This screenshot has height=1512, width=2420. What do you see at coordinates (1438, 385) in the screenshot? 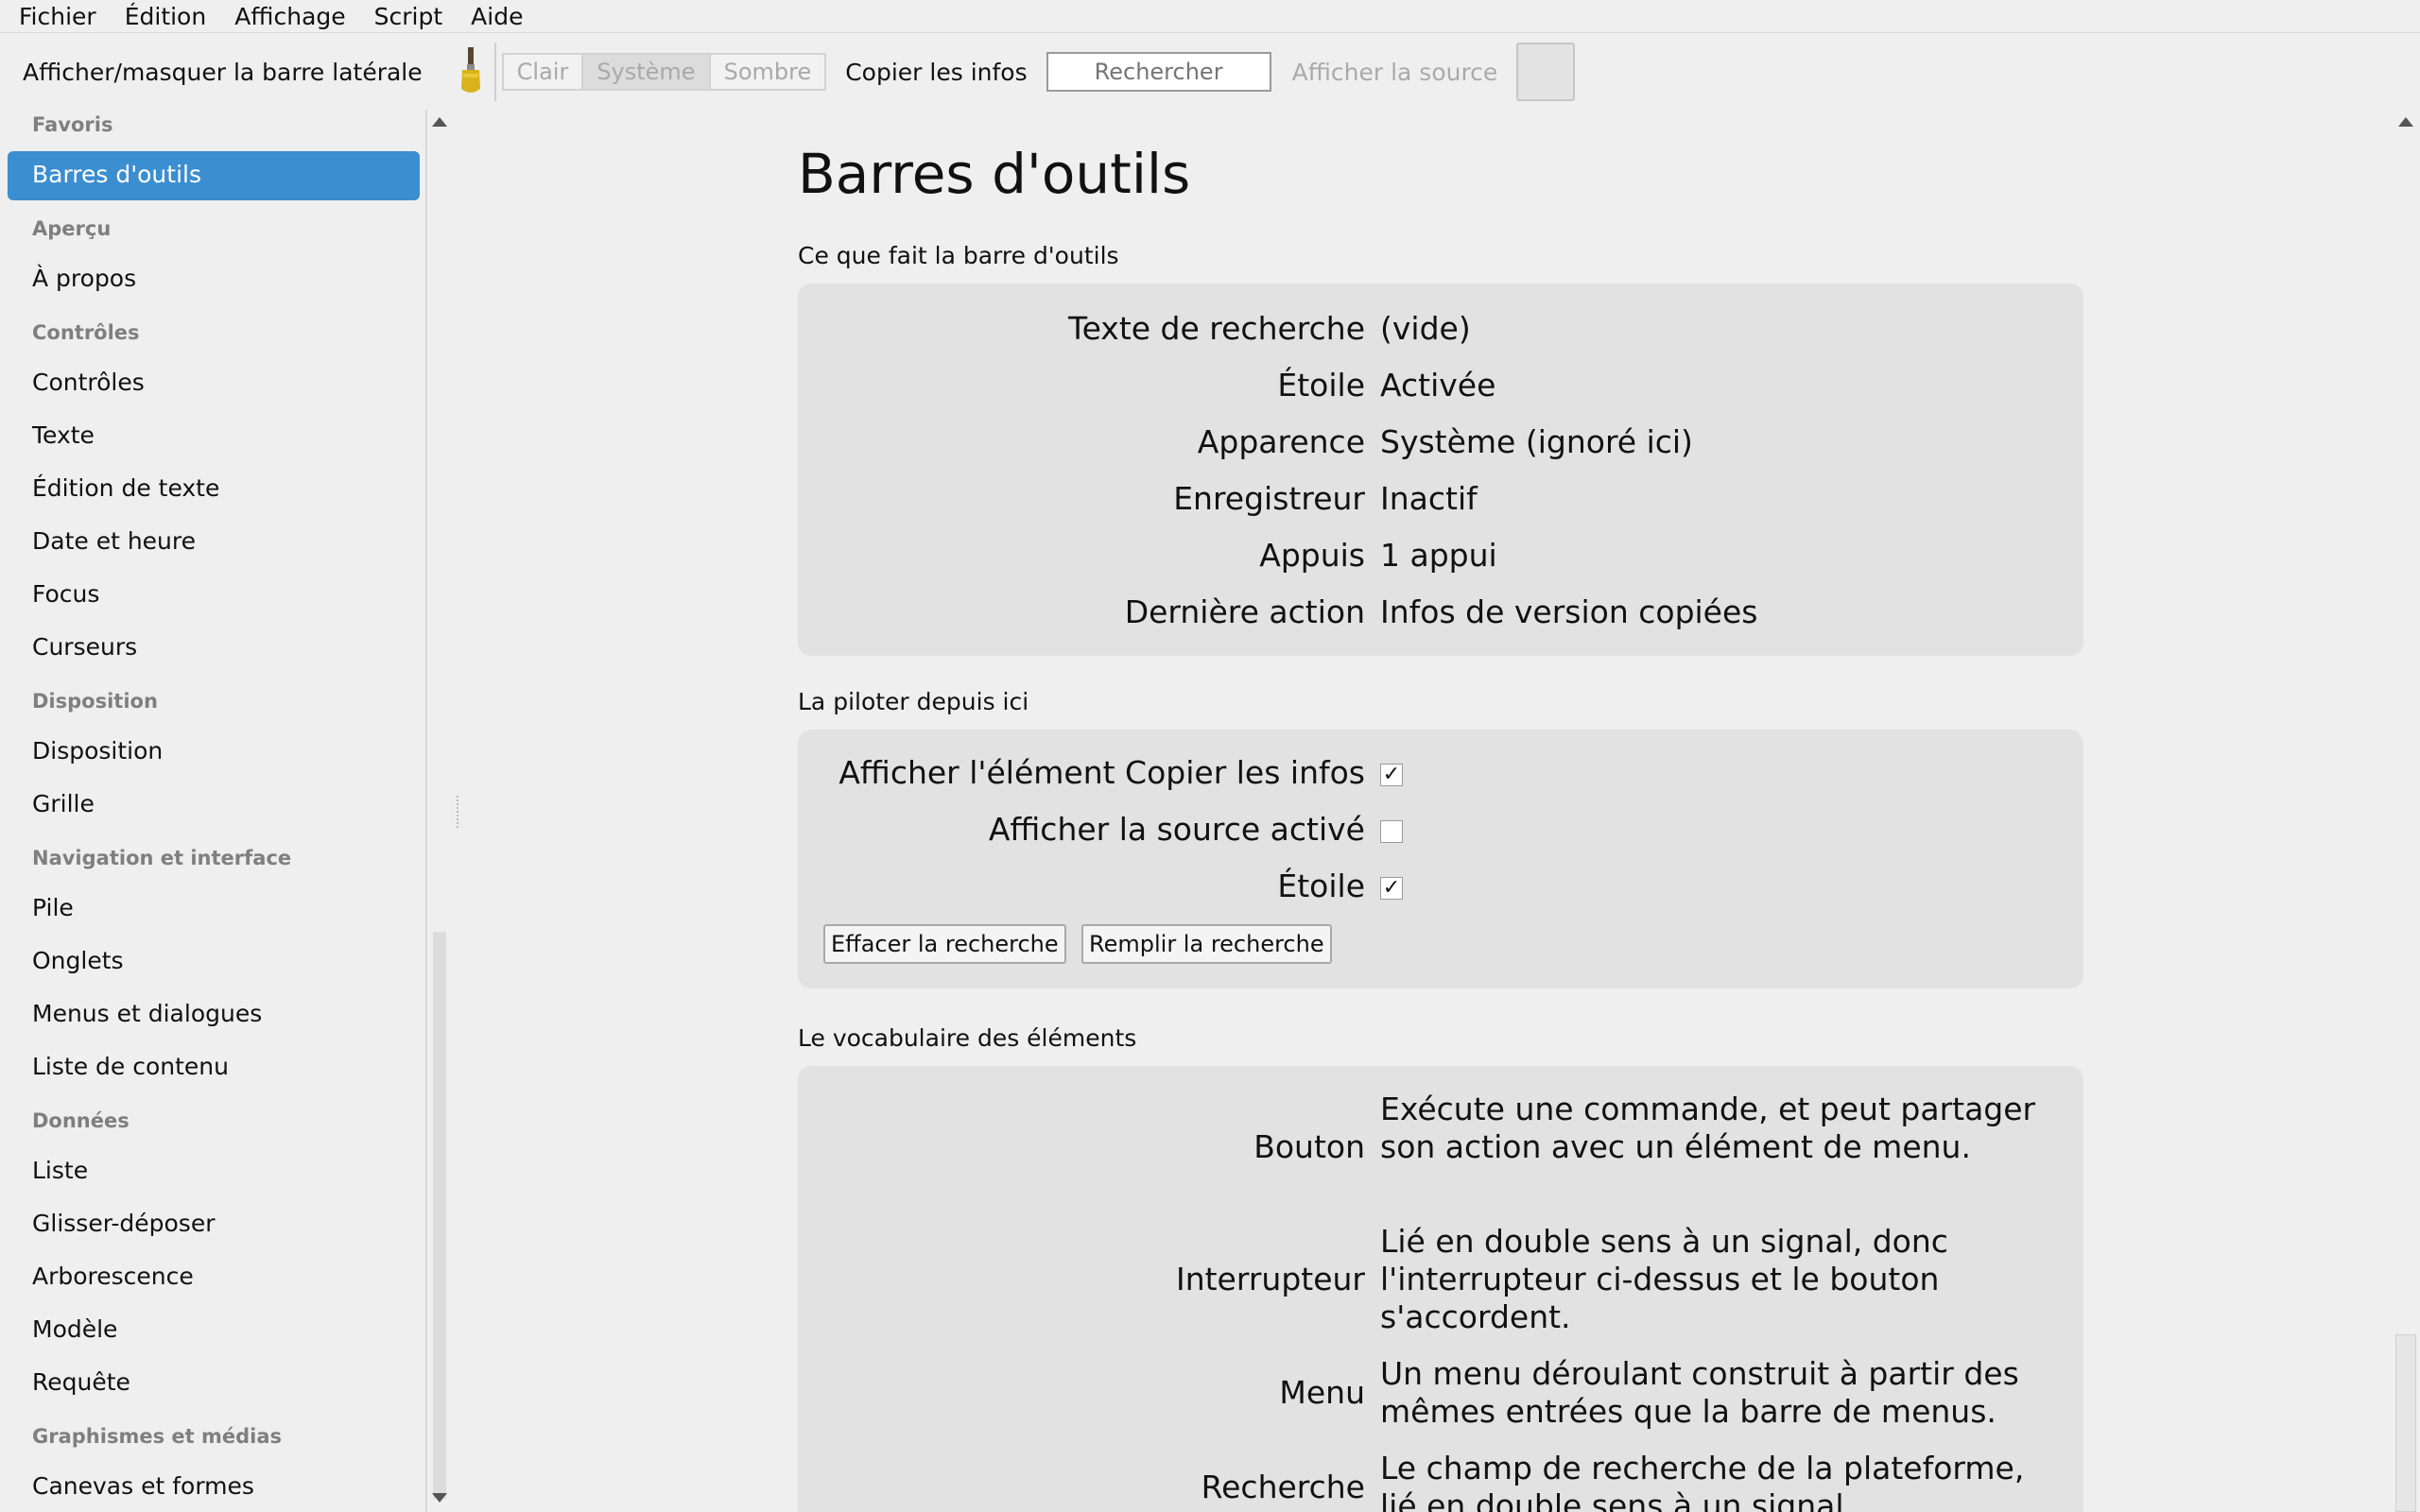
I see `status-value-star: Activée` at bounding box center [1438, 385].